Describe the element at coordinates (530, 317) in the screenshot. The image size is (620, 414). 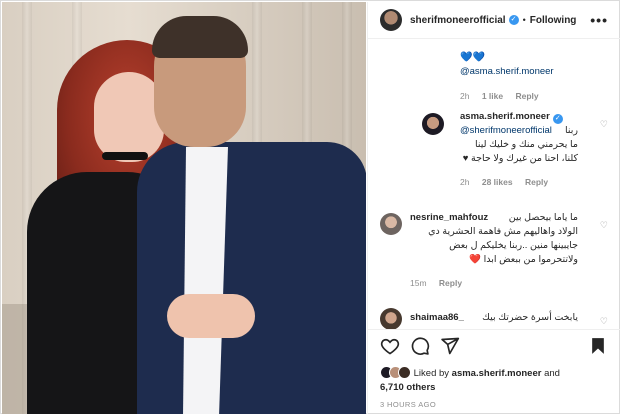
I see `comment-text: يابخت أسرة حضرتك بيك` at that location.